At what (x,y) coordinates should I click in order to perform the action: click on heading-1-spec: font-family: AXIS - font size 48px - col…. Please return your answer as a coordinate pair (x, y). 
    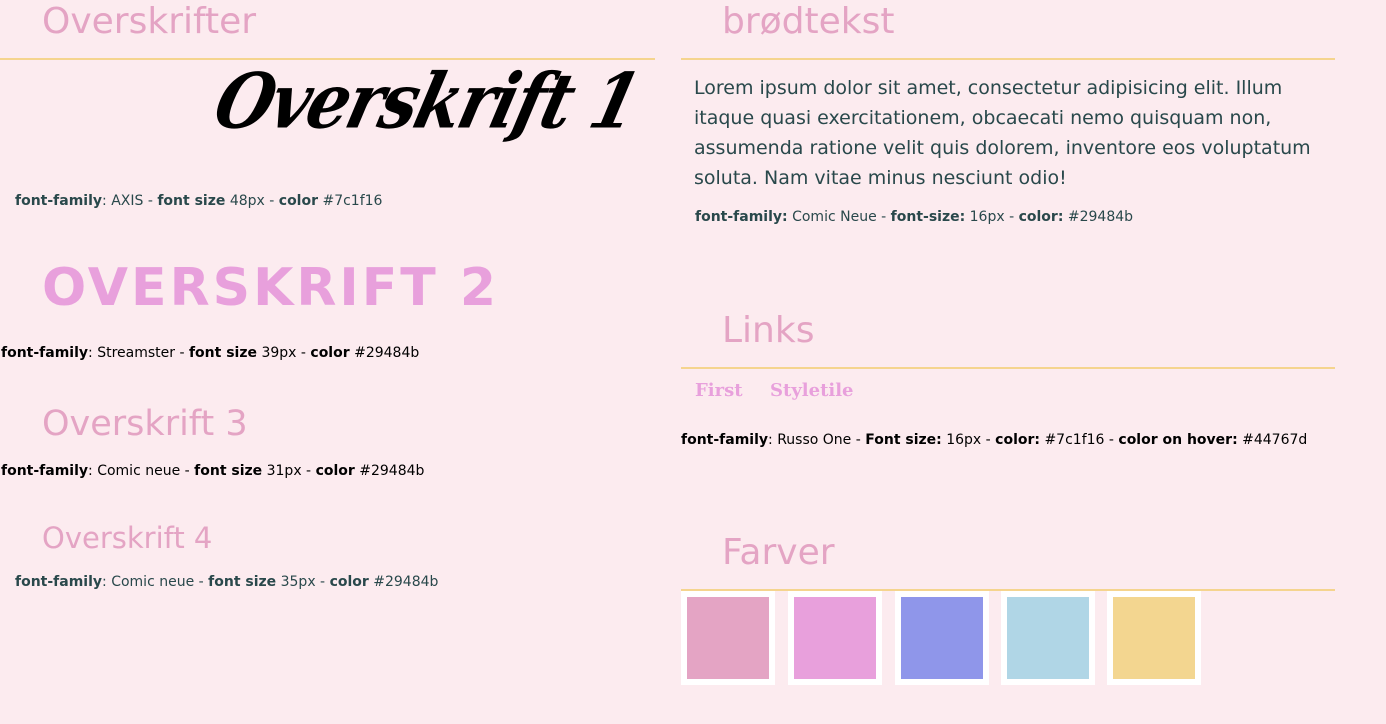
    Looking at the image, I should click on (199, 201).